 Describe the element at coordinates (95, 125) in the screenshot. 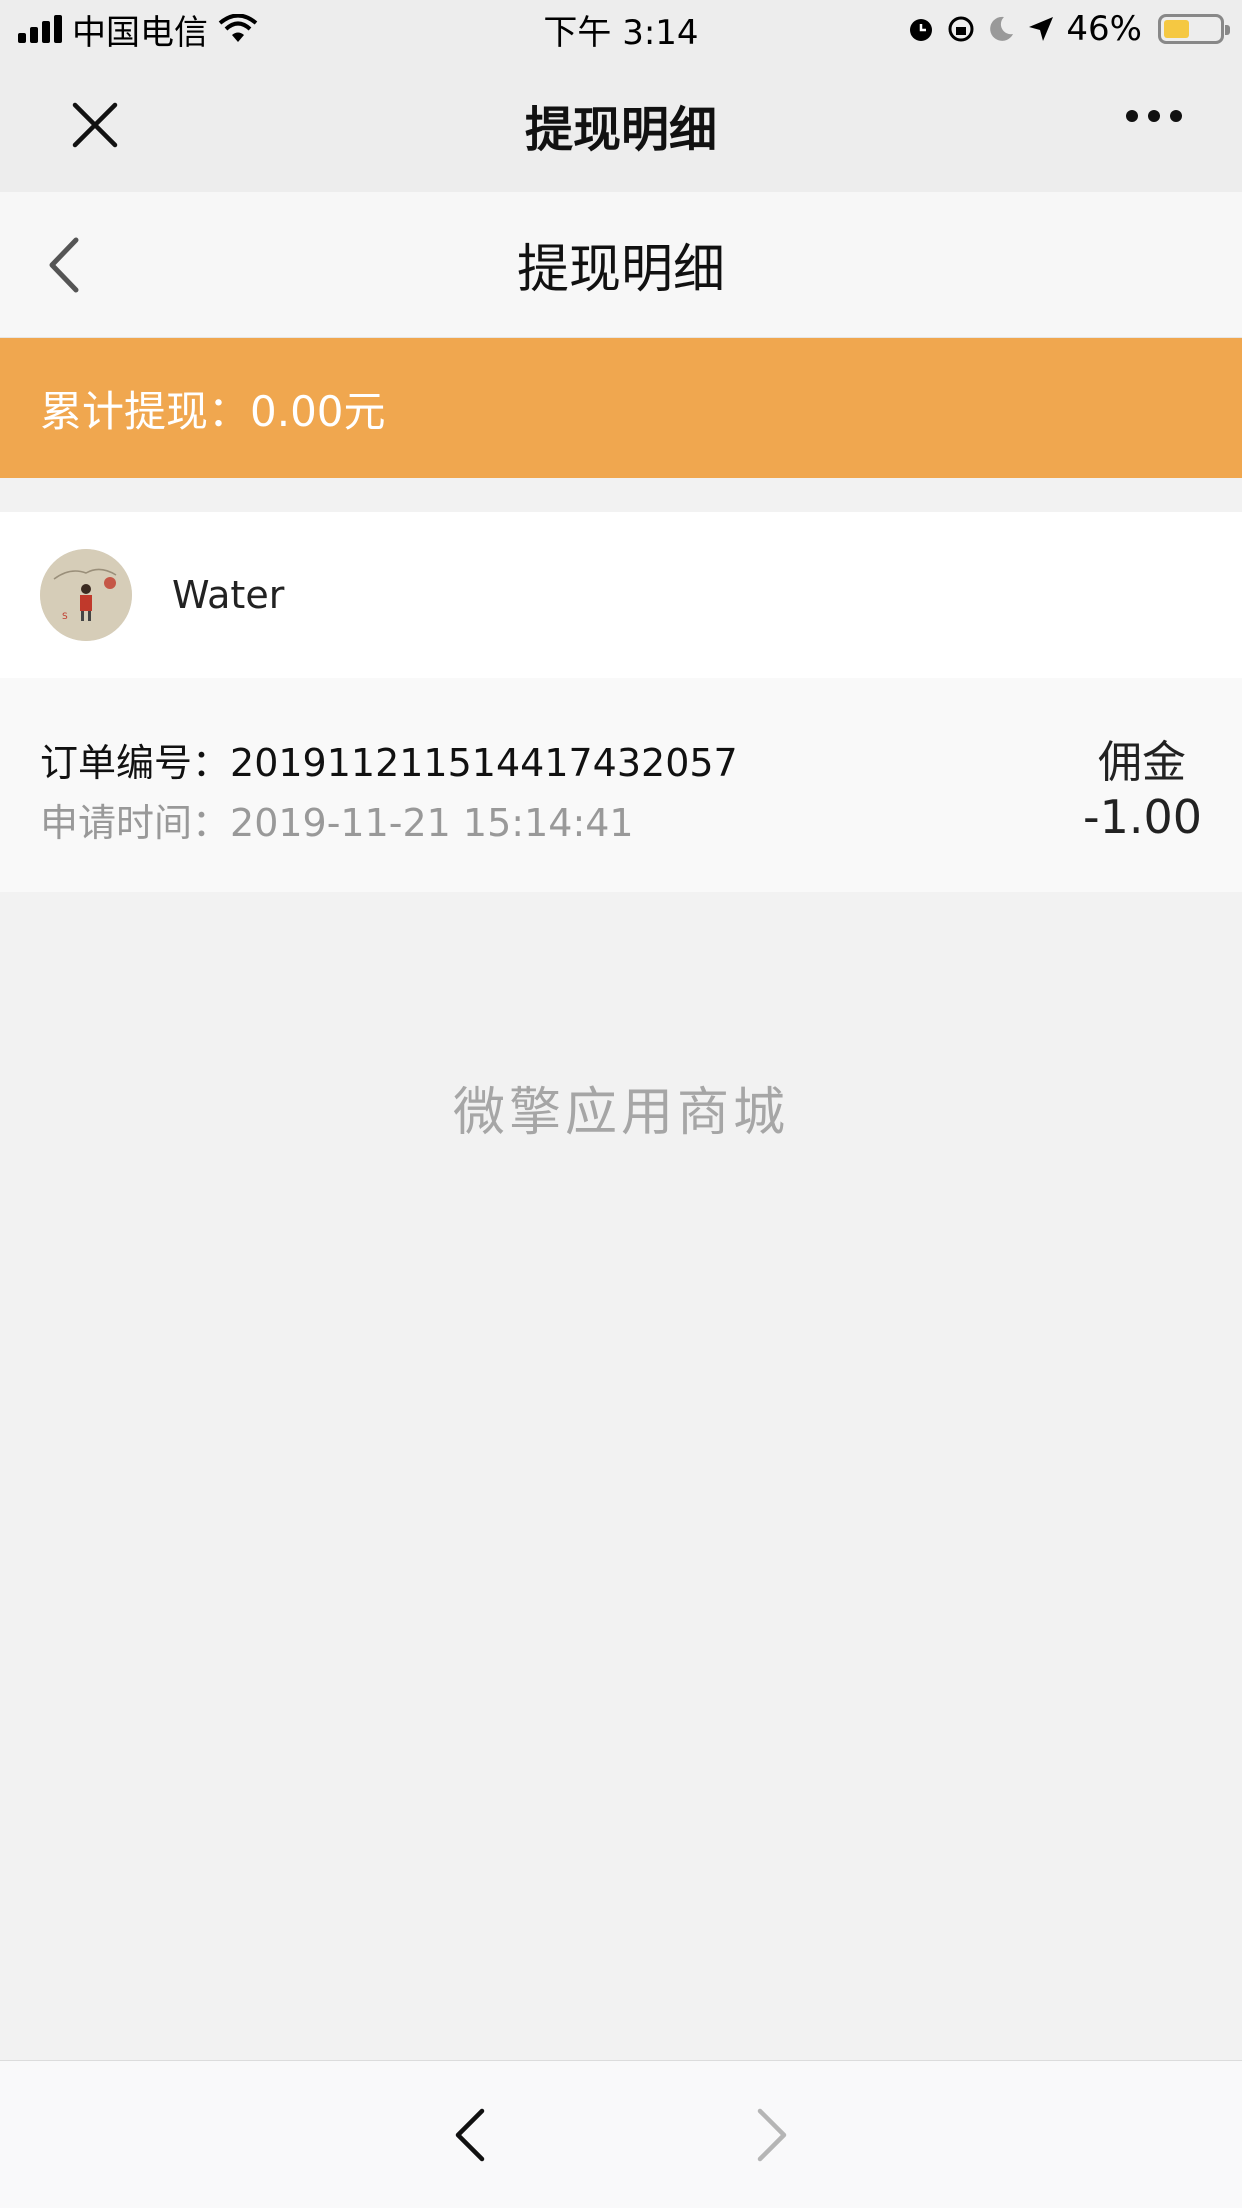

I see `close-icon` at that location.